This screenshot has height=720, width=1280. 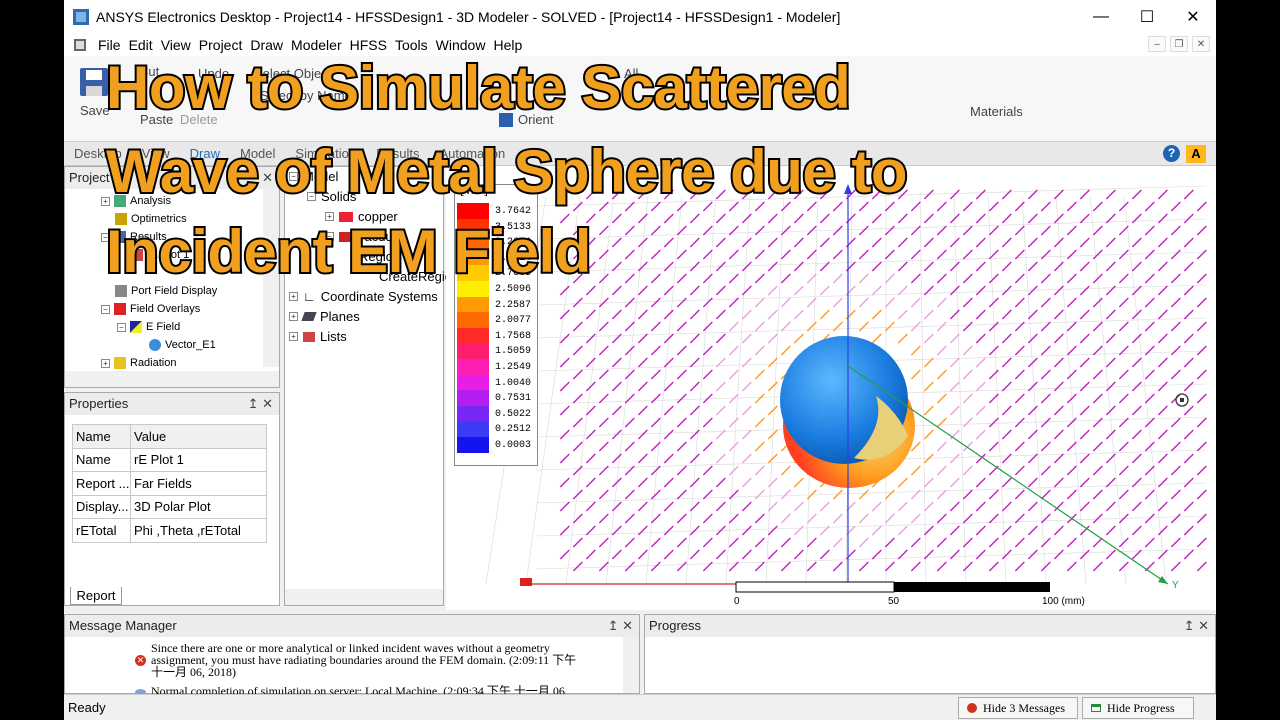 What do you see at coordinates (1171, 153) in the screenshot?
I see `help-icon: ?` at bounding box center [1171, 153].